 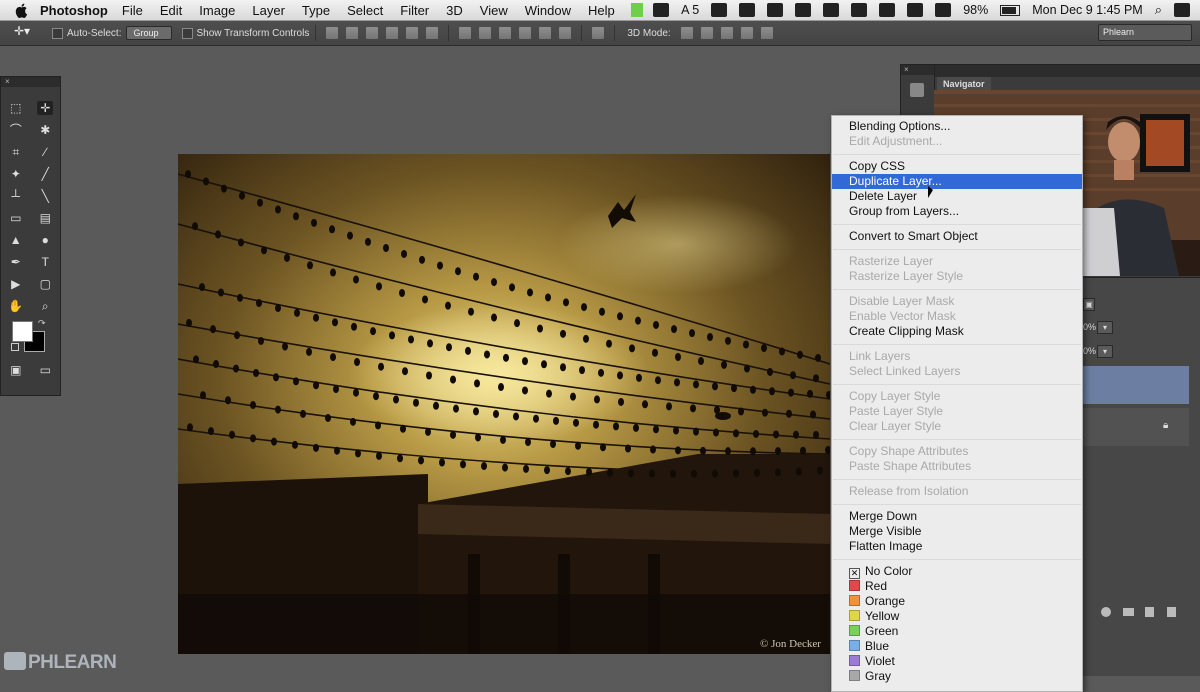 What do you see at coordinates (485, 33) in the screenshot?
I see `distribute-vcenter-icon` at bounding box center [485, 33].